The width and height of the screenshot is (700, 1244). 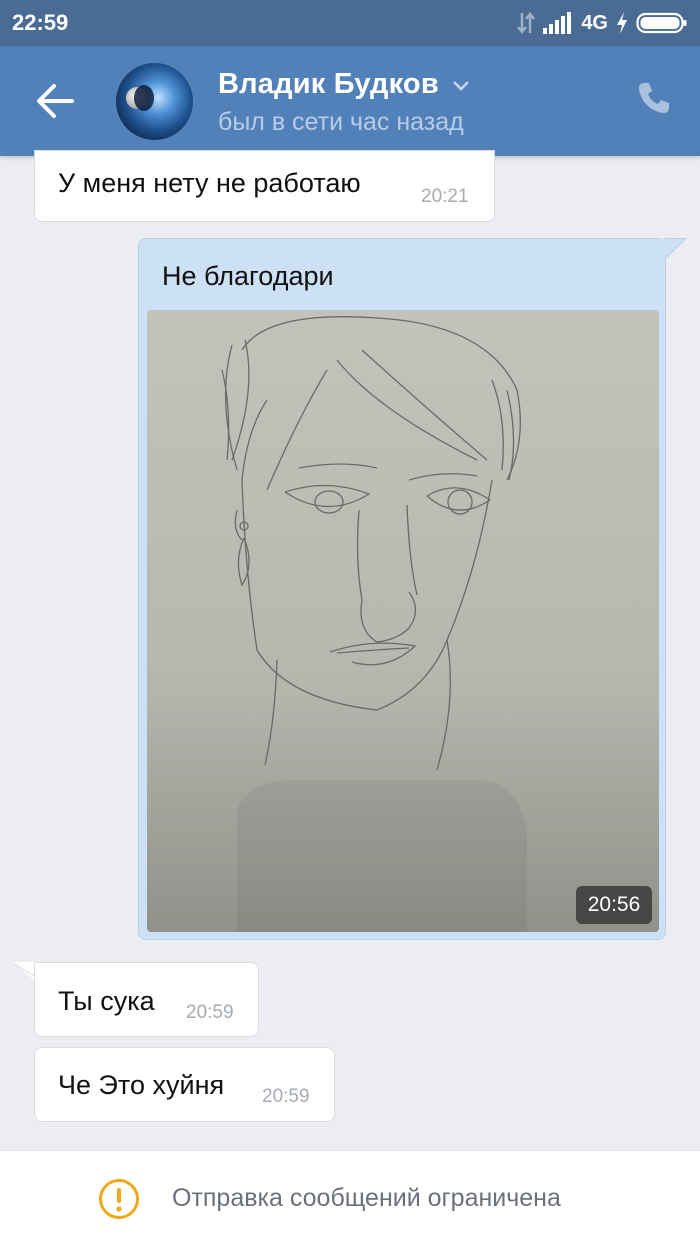 I want to click on network-type: 4G, so click(x=594, y=22).